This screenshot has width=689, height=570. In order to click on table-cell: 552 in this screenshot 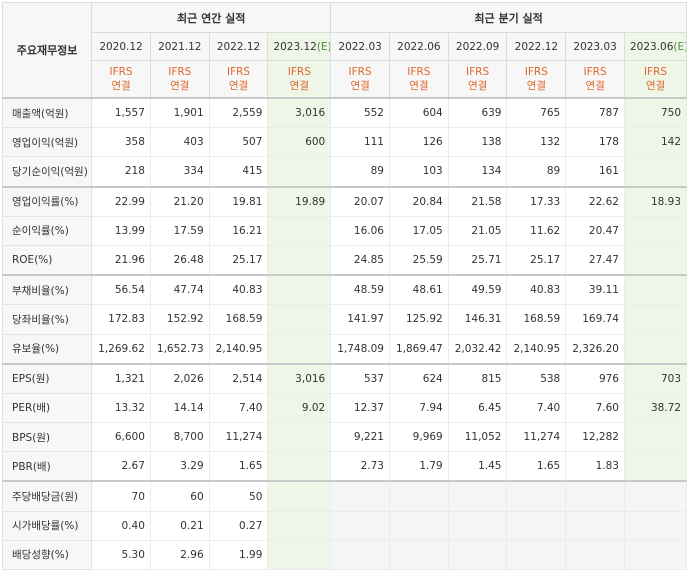, I will do `click(360, 113)`.